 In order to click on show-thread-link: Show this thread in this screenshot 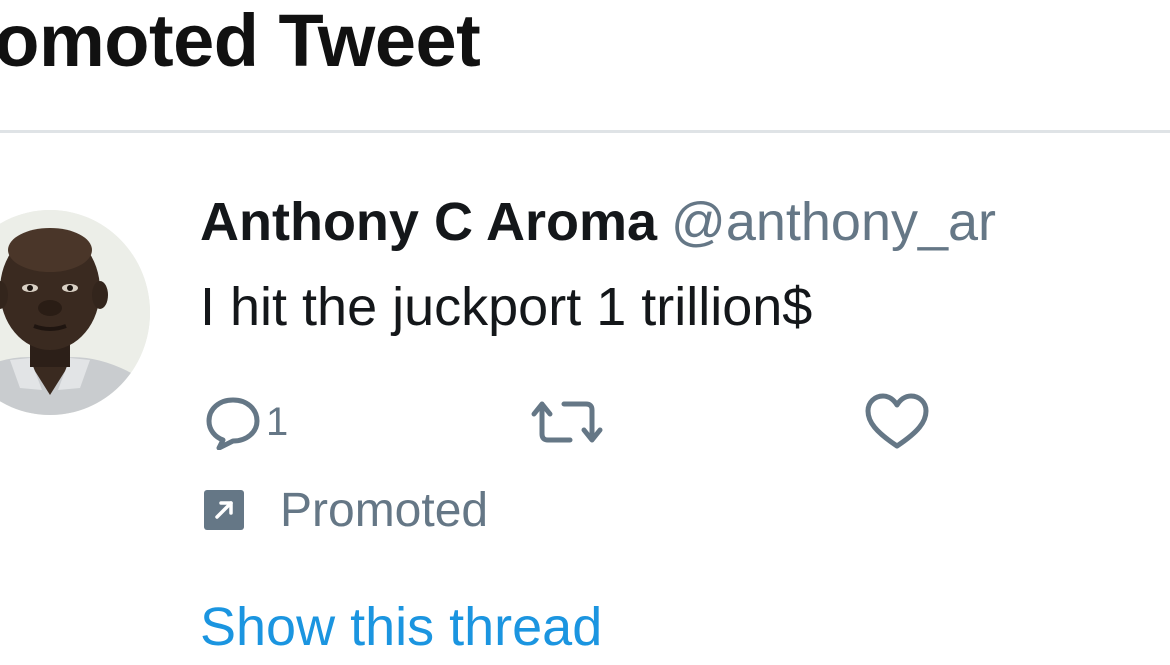, I will do `click(401, 627)`.